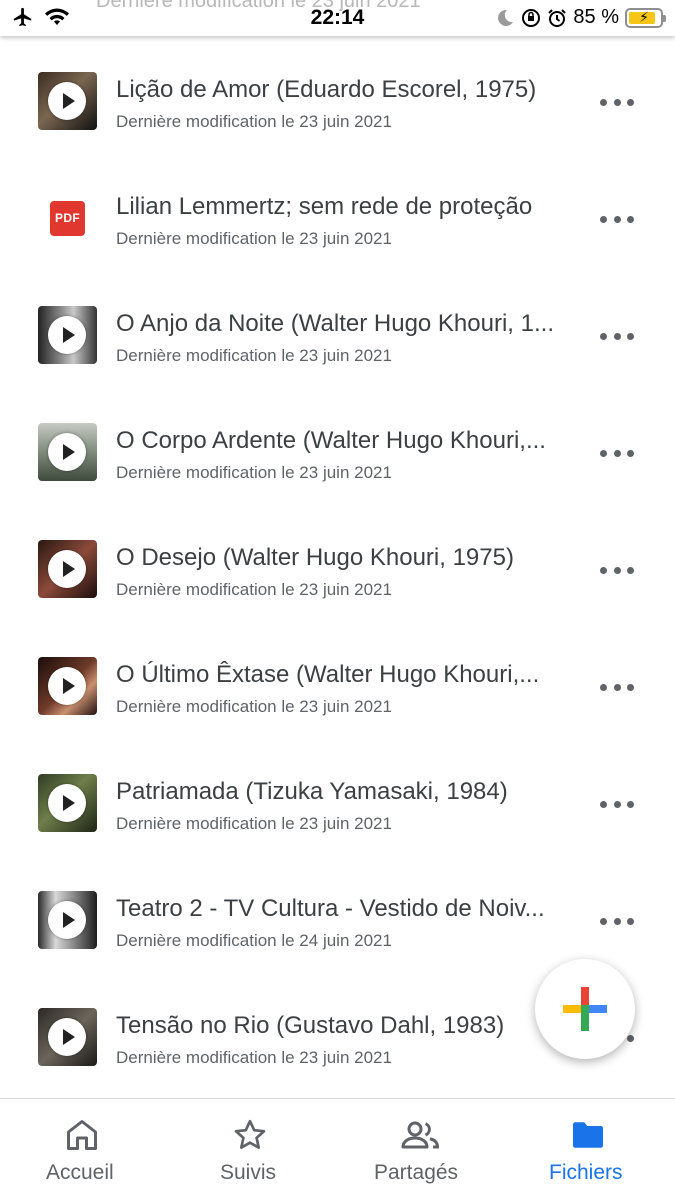 This screenshot has height=1200, width=675. What do you see at coordinates (310, 1025) in the screenshot?
I see `file-title: Tensão no Rio (Gustavo Dahl, 1983)` at bounding box center [310, 1025].